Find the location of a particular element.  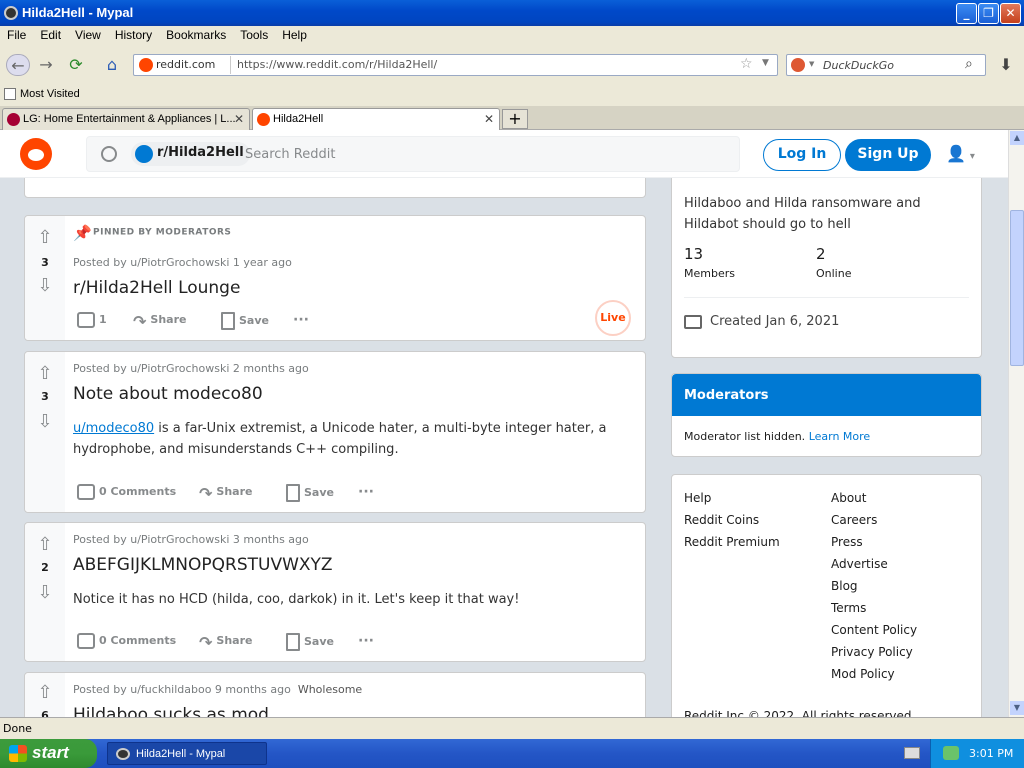

search-icon: ⌕ is located at coordinates (969, 64).